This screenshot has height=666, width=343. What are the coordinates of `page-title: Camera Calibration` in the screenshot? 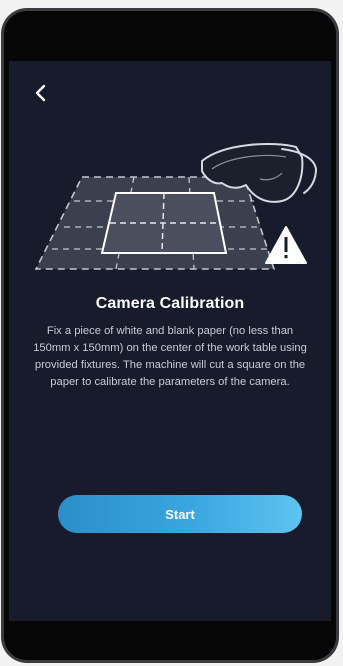 It's located at (170, 303).